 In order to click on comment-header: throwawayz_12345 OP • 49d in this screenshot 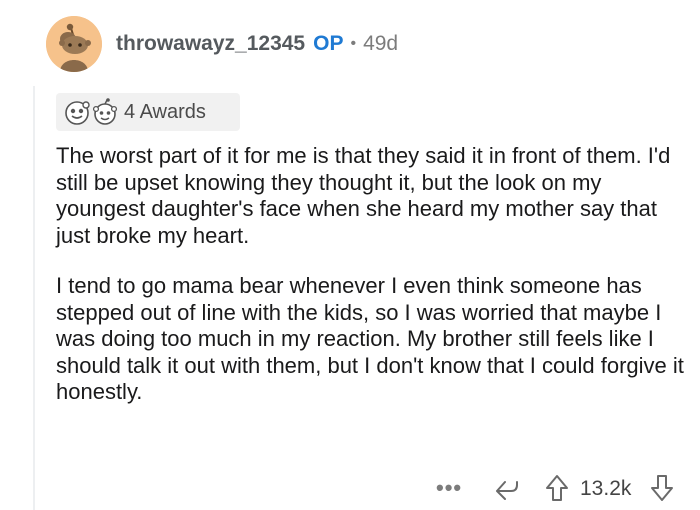, I will do `click(257, 44)`.